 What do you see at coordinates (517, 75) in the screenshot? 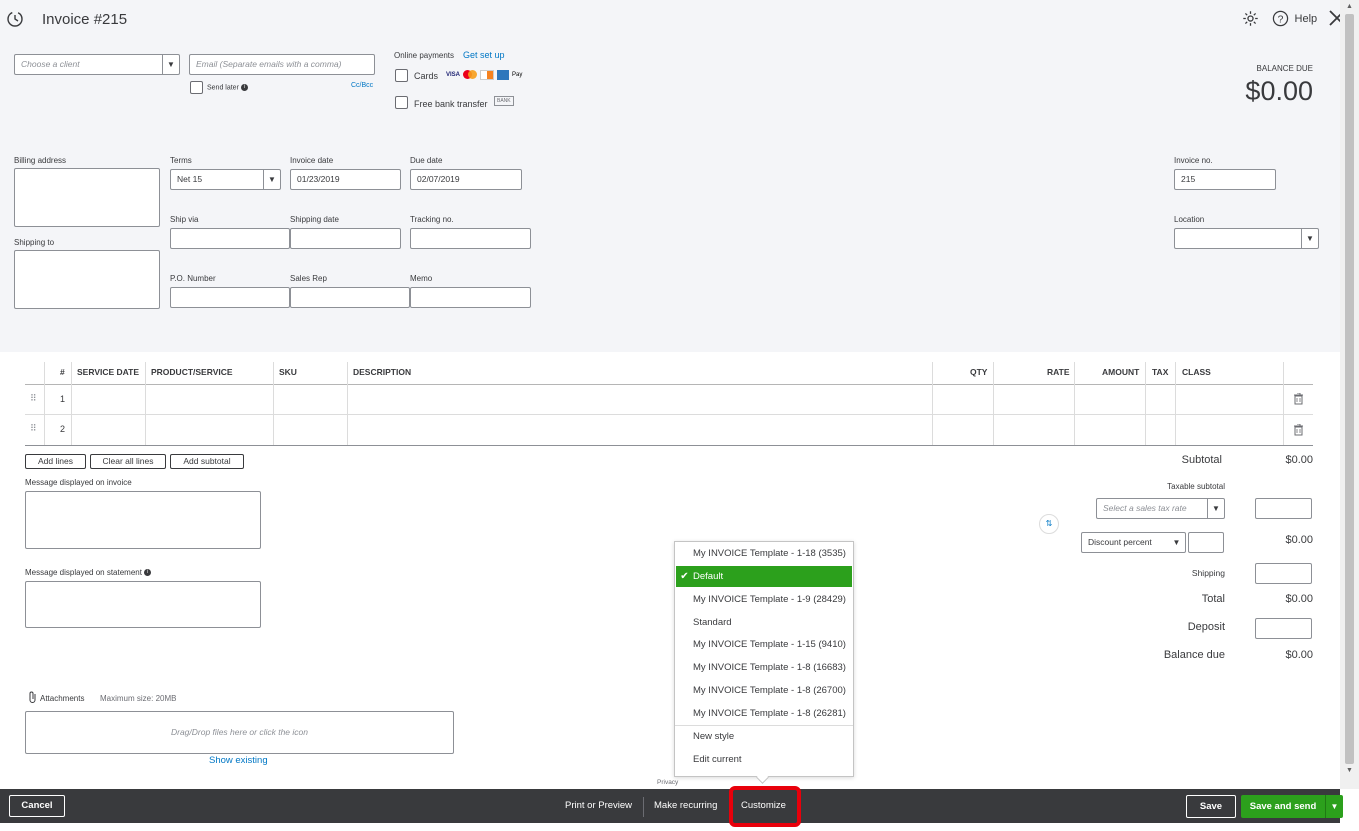
I see `apple-pay-logo-icon: Pay` at bounding box center [517, 75].